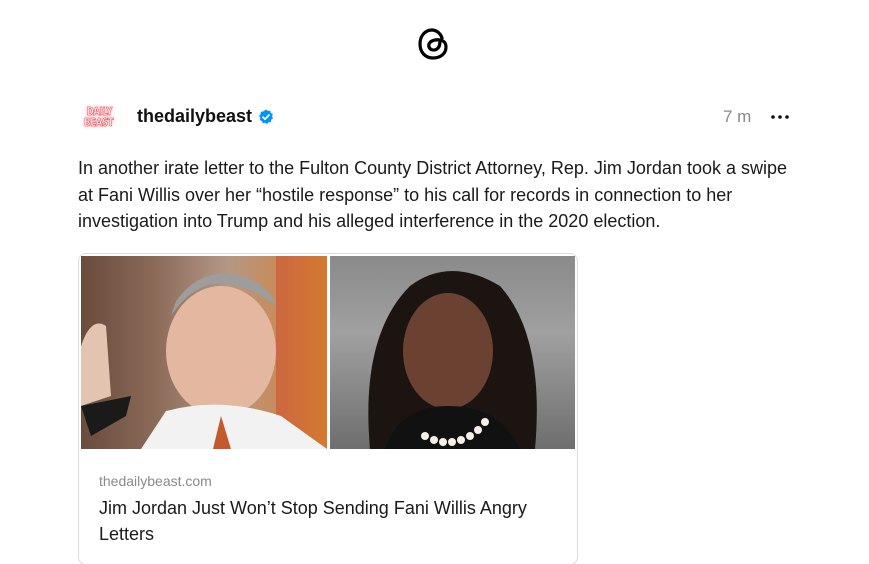 This screenshot has width=869, height=564. What do you see at coordinates (204, 352) in the screenshot?
I see `link-preview-image-left` at bounding box center [204, 352].